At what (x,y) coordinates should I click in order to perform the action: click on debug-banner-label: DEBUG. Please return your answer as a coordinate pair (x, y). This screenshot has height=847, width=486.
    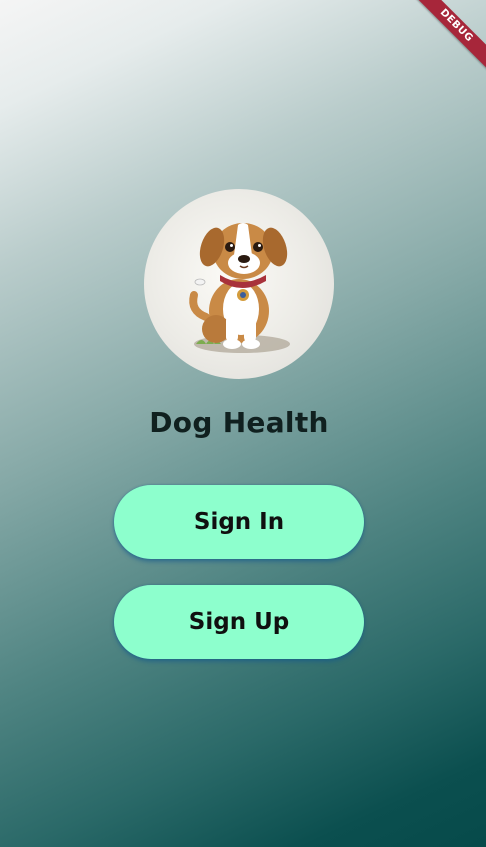
    Looking at the image, I should click on (446, 37).